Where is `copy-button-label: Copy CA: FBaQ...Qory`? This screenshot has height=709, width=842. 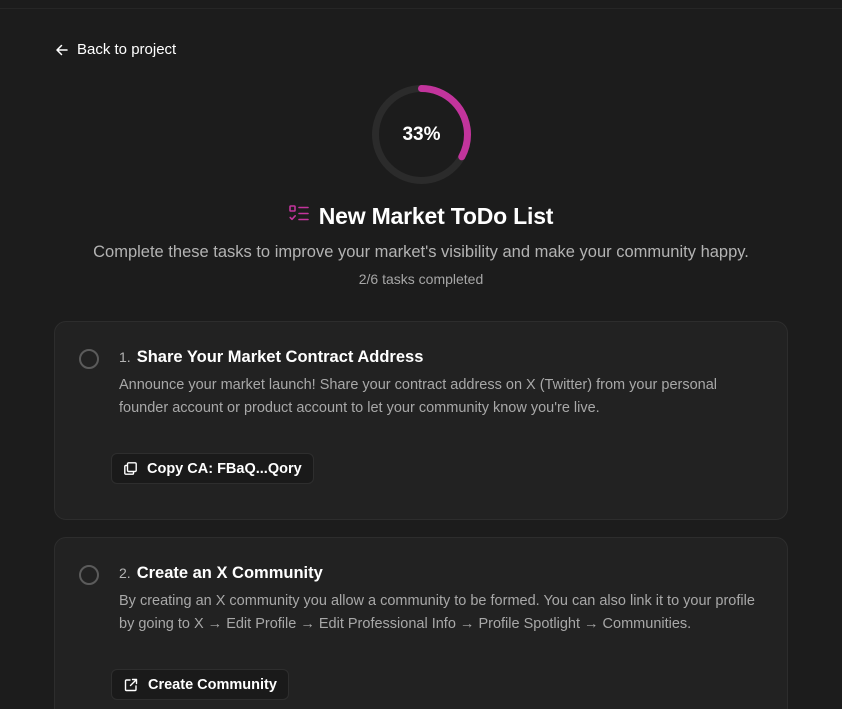
copy-button-label: Copy CA: FBaQ...Qory is located at coordinates (224, 468).